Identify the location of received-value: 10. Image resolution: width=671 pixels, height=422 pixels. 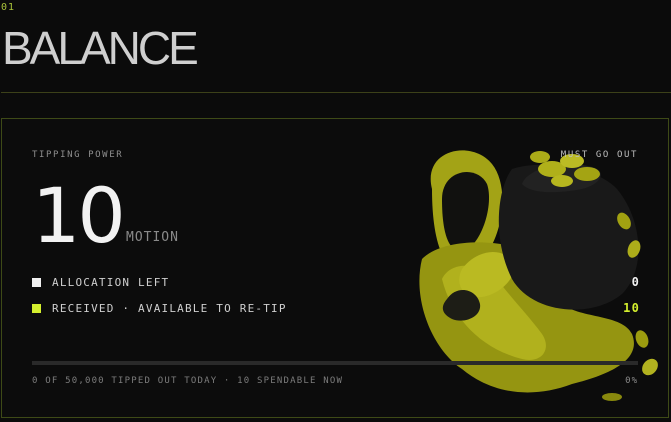
(631, 308).